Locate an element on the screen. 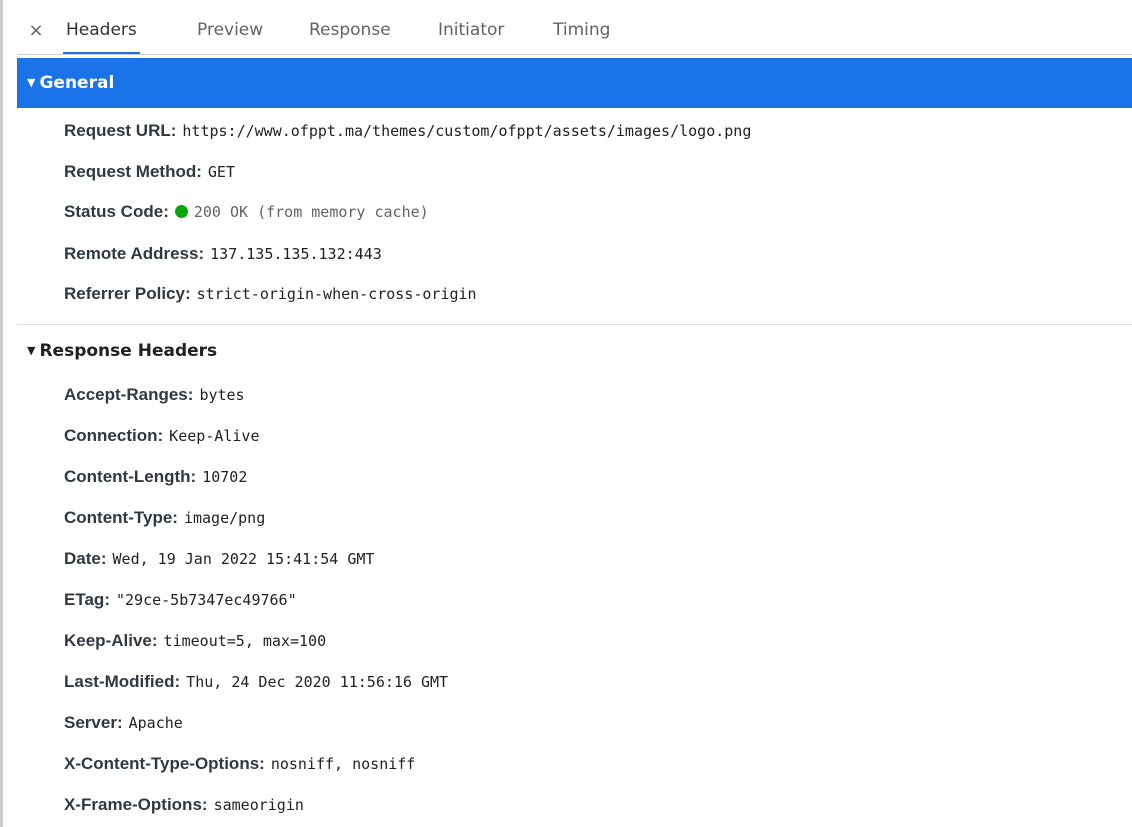  general-row-request-method: Request Method: GET is located at coordinates (149, 172).